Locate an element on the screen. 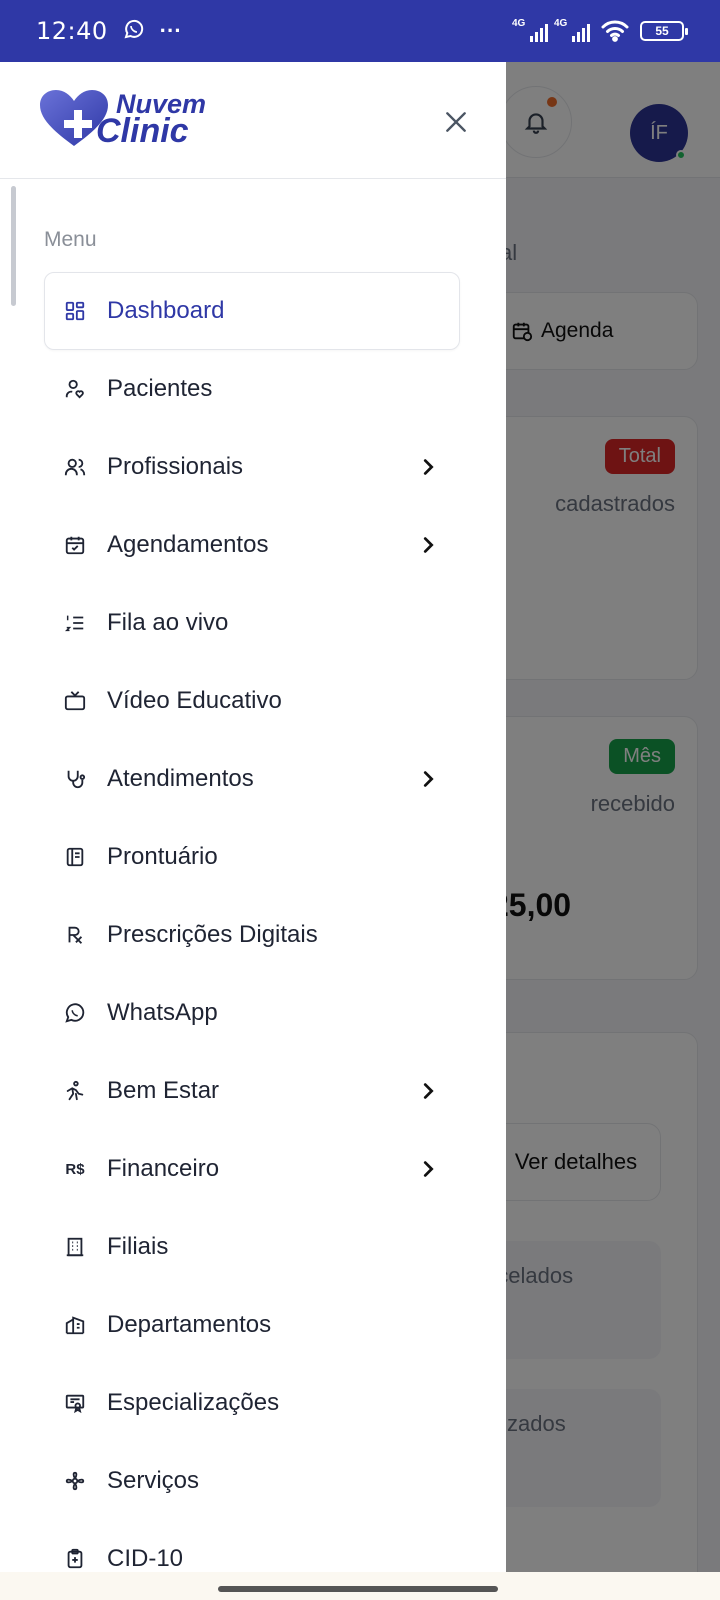  menu-item-label: Financeiro is located at coordinates (163, 1168).